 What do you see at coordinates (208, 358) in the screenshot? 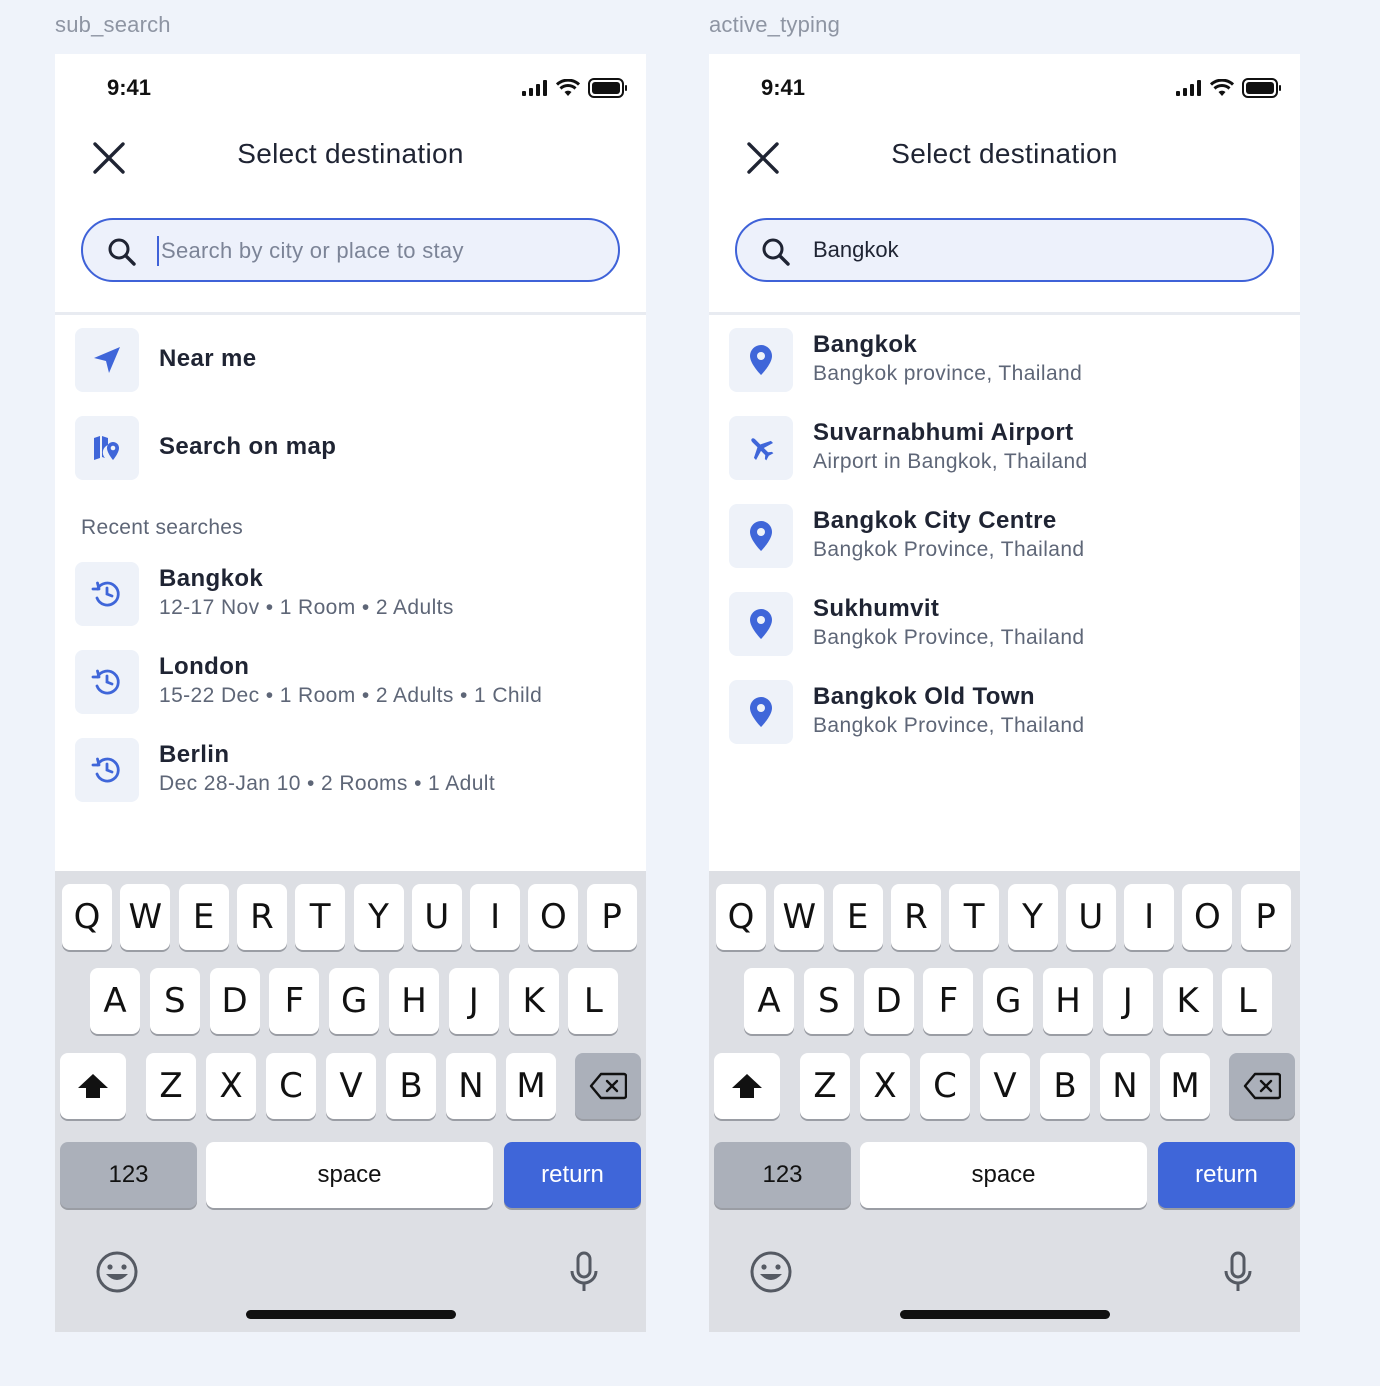
I see `near-me-label: Near me` at bounding box center [208, 358].